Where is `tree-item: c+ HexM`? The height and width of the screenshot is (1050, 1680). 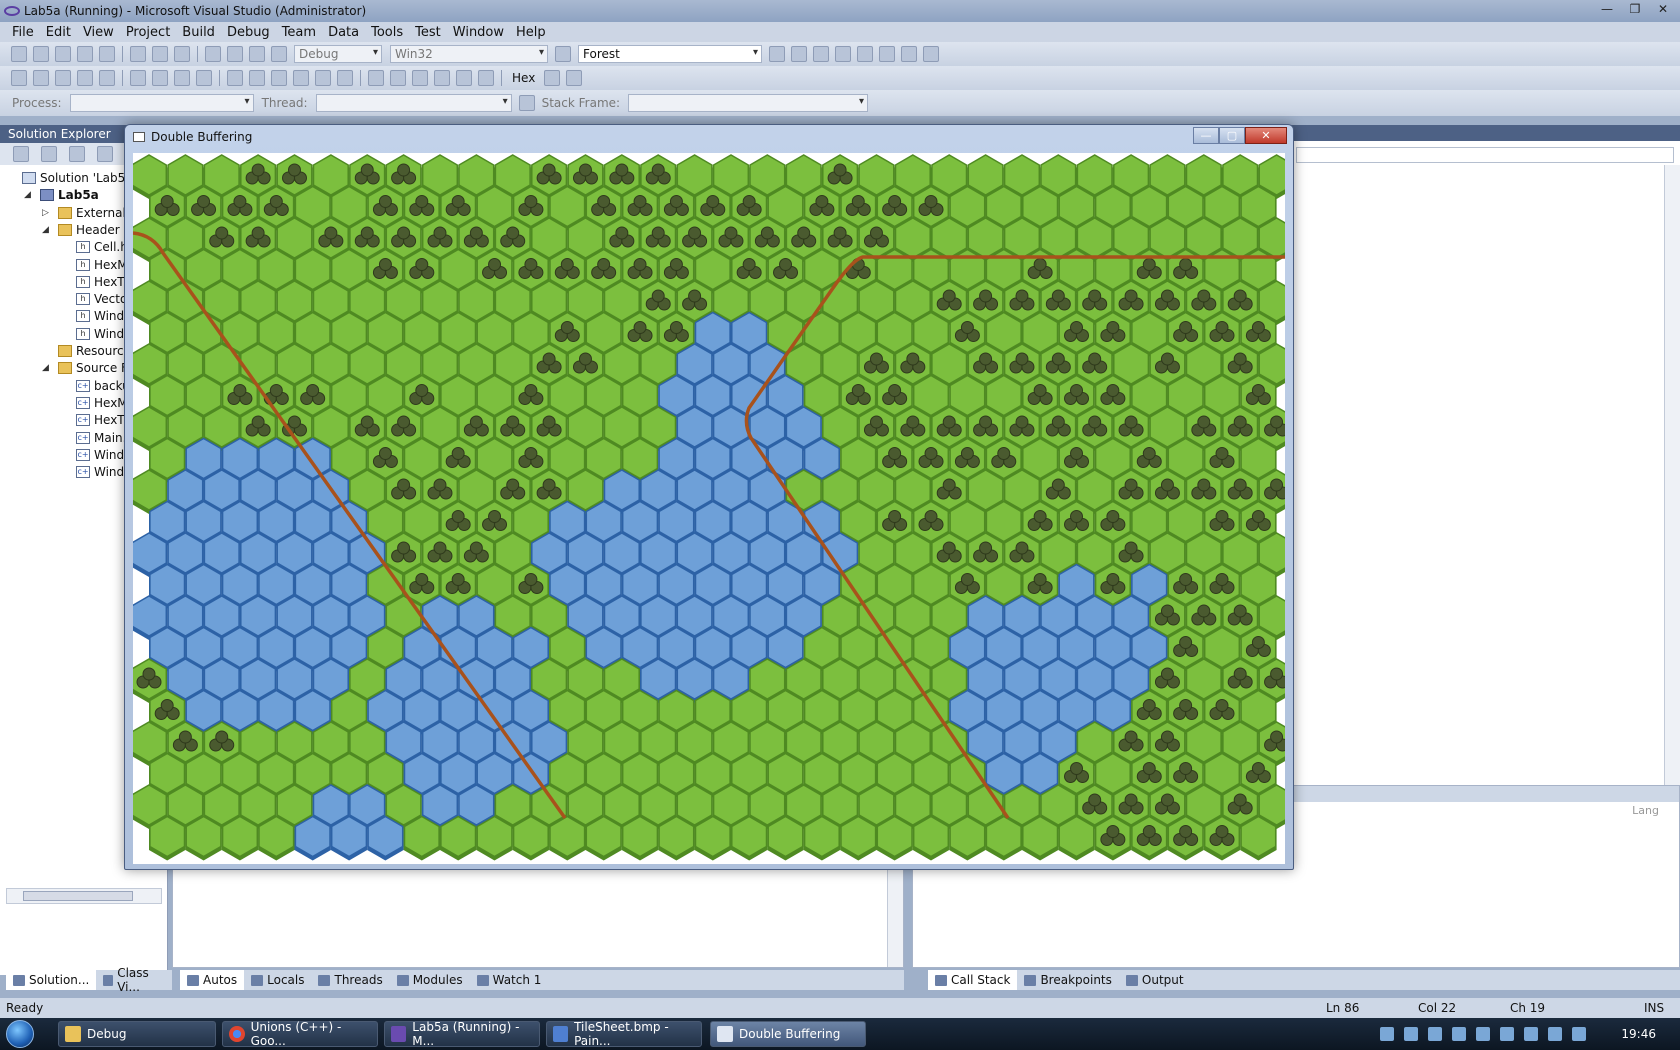
tree-item: c+ HexM is located at coordinates (102, 403).